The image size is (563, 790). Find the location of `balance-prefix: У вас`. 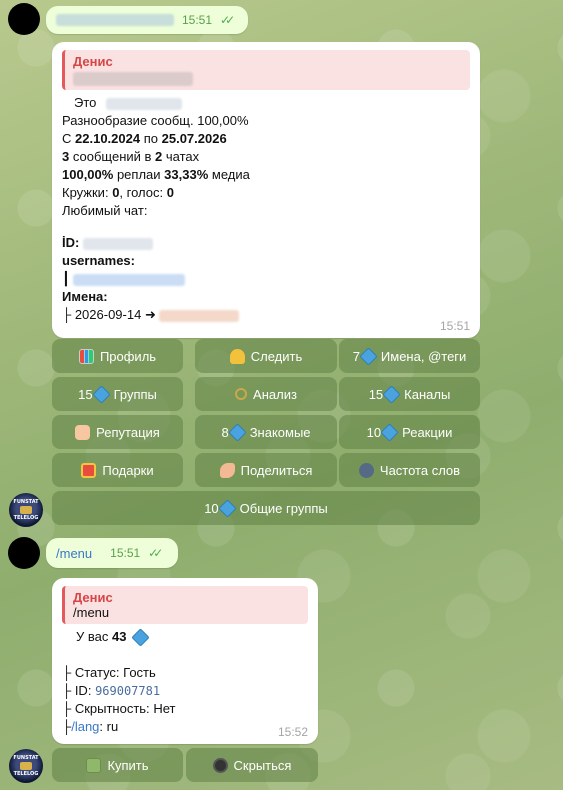

balance-prefix: У вас is located at coordinates (92, 636).